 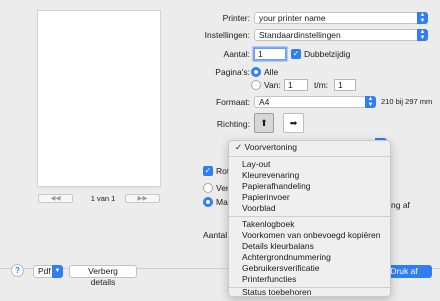 I want to click on hide-details-button: Verberg details, so click(x=103, y=276).